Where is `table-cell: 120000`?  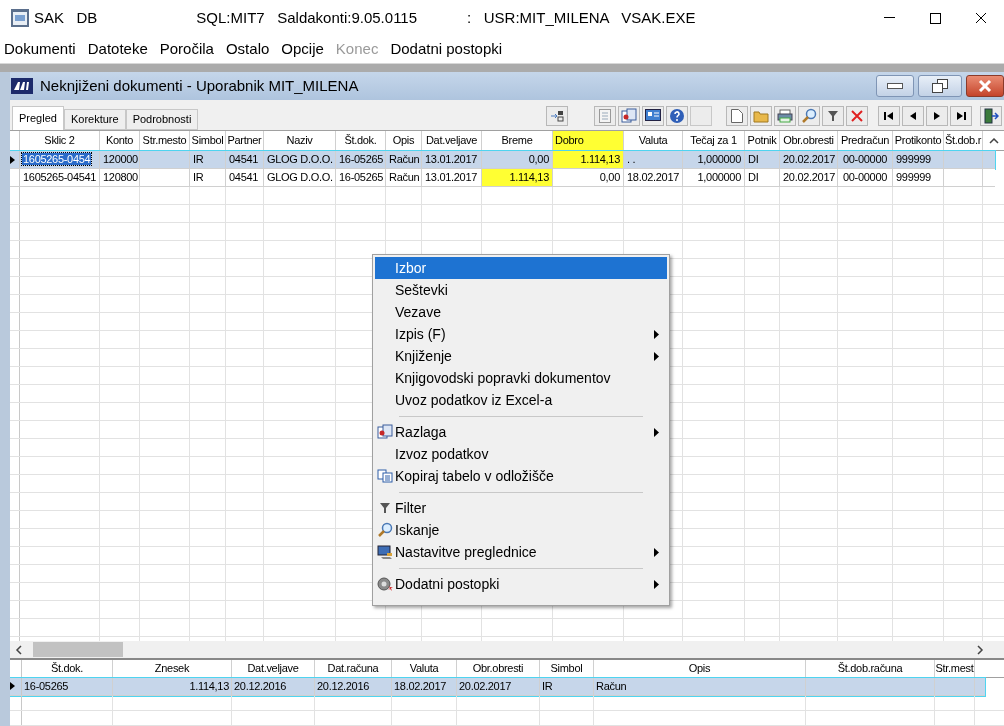
table-cell: 120000 is located at coordinates (120, 159).